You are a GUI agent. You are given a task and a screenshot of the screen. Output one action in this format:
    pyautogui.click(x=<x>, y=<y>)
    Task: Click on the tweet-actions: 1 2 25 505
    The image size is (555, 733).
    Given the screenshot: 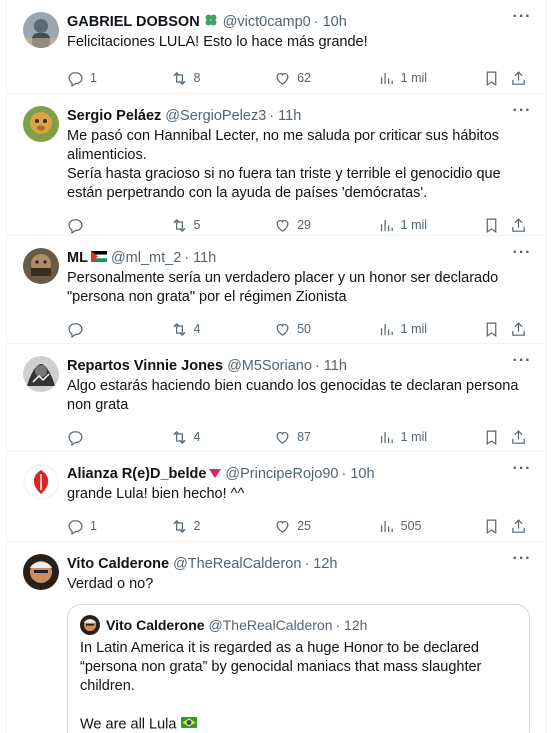 What is the action you would take?
    pyautogui.click(x=298, y=526)
    